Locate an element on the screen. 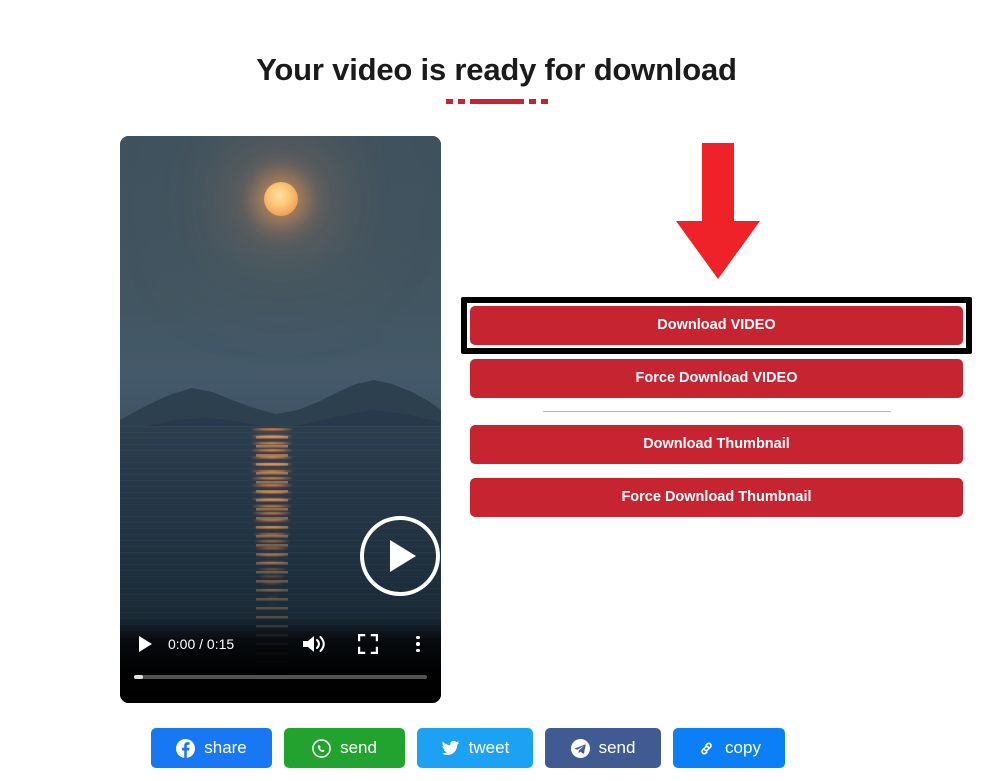  video-controls-bar: 0:00 / 0:15 is located at coordinates (280, 660).